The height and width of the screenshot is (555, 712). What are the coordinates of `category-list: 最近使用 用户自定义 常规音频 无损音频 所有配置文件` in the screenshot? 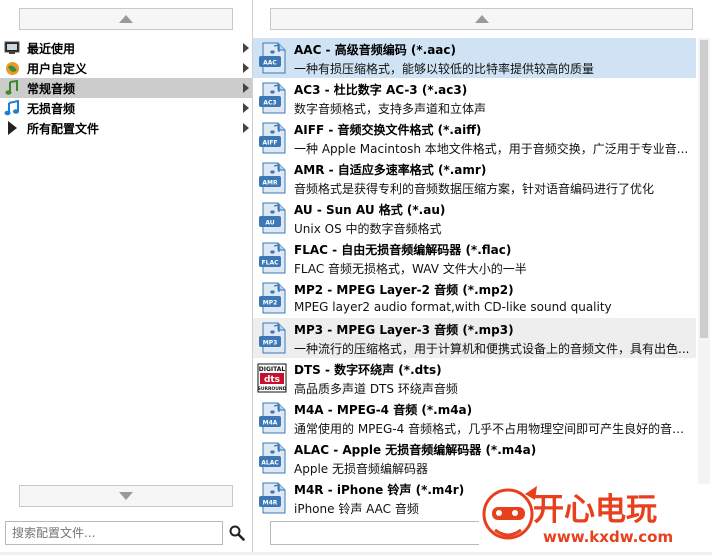 It's located at (126, 88).